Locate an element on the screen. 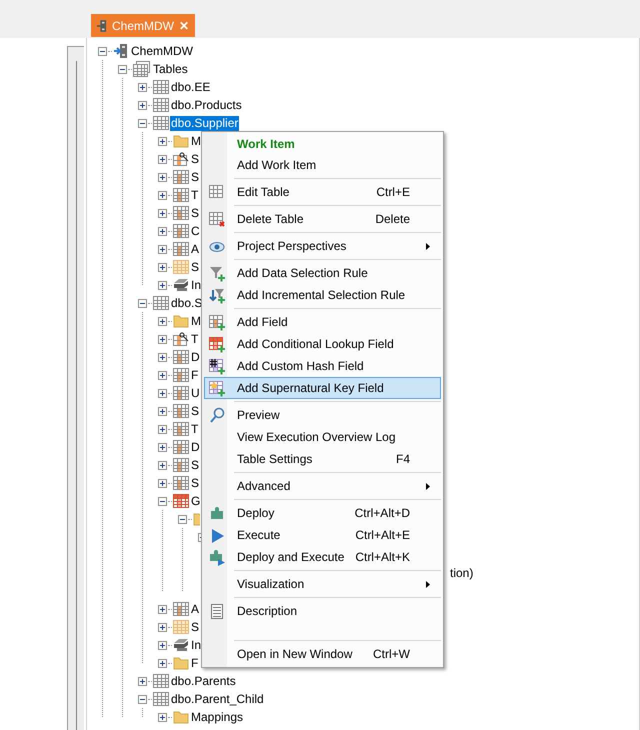 The height and width of the screenshot is (730, 640). menu-item: Add Field is located at coordinates (322, 322).